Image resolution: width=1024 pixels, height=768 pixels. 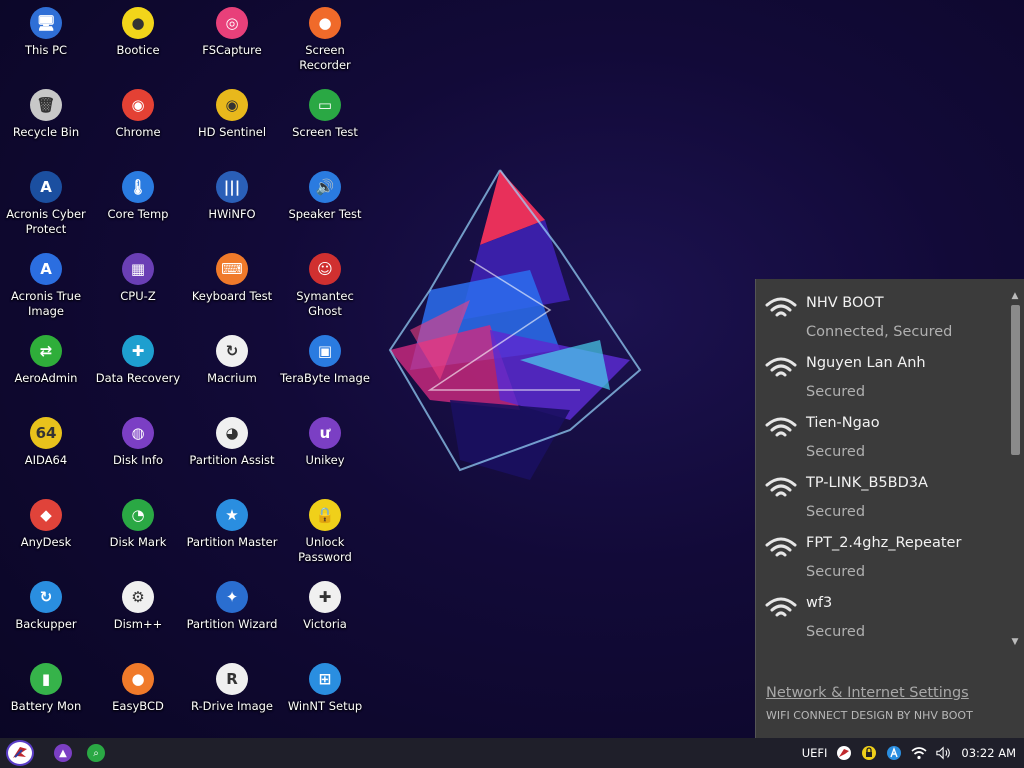 I want to click on desktop-icon-label: AnyDesk, so click(x=46, y=542).